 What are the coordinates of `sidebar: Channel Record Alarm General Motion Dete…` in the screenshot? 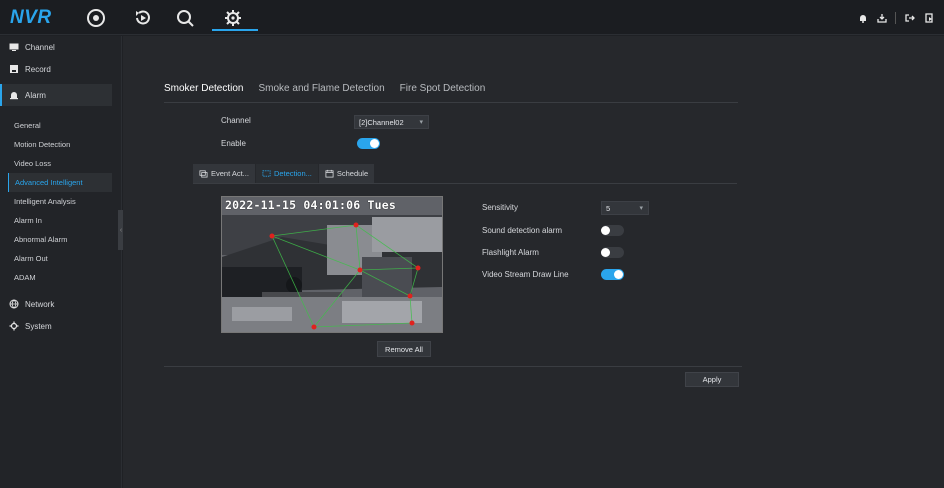 It's located at (61, 262).